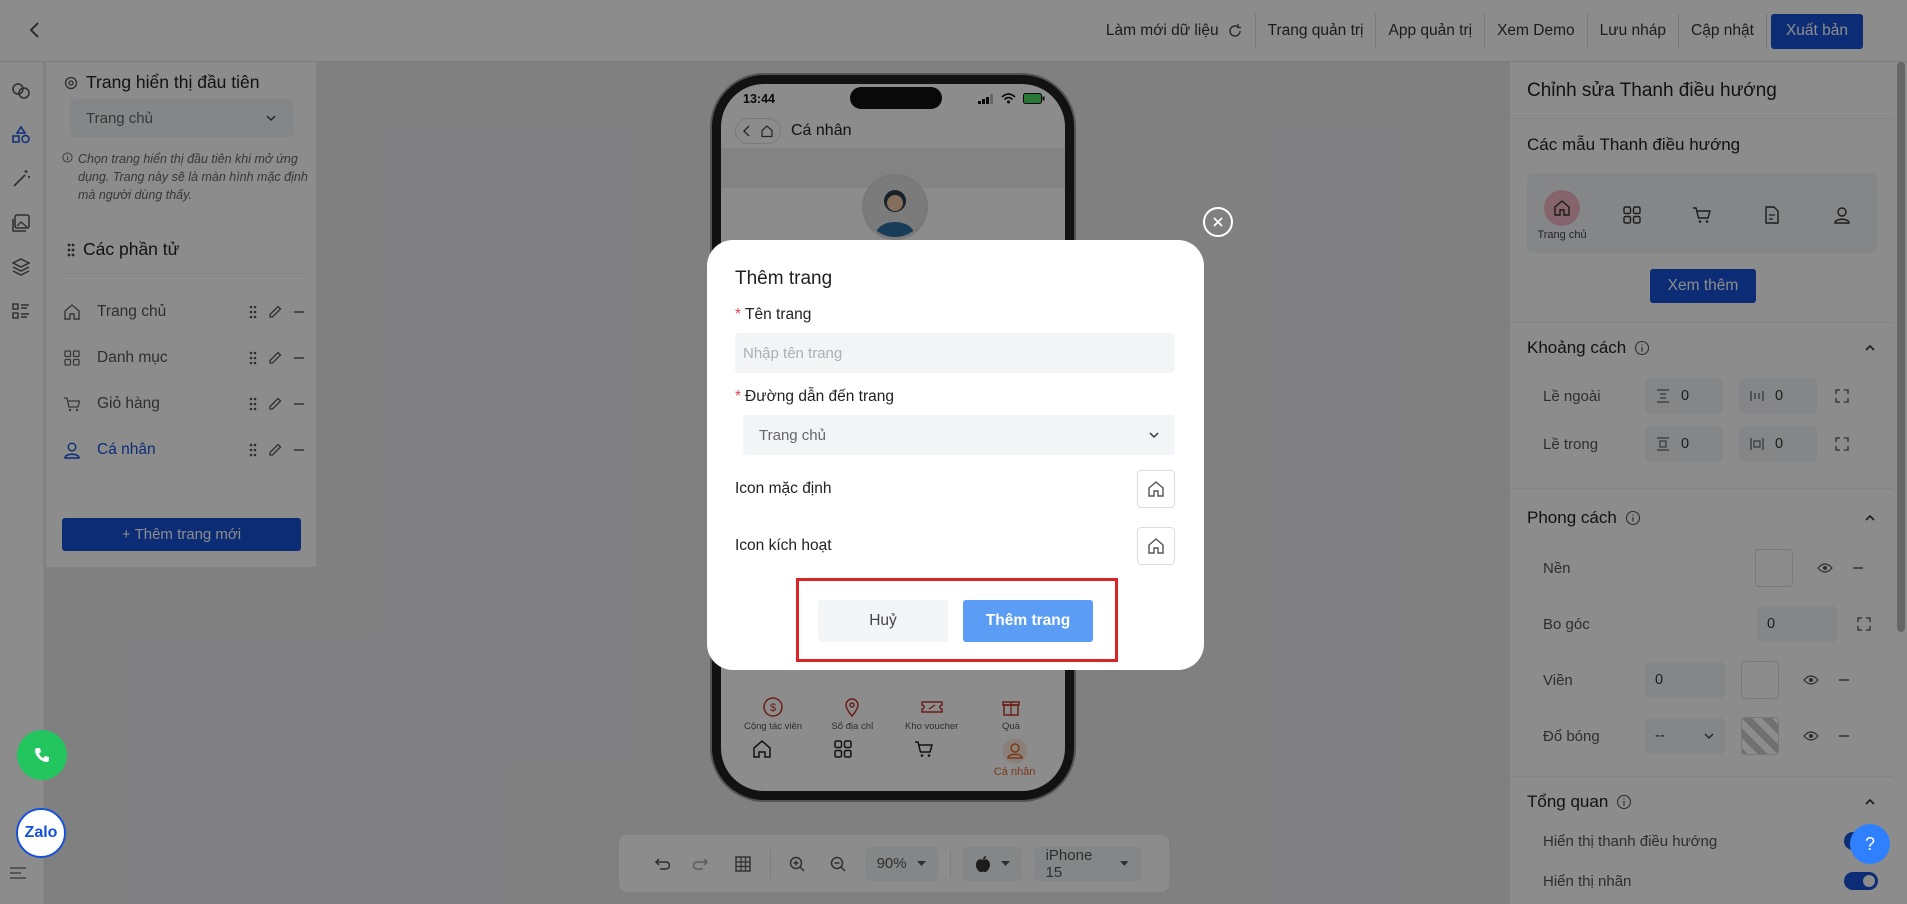  I want to click on active-icon-row: Icon kích hoạt, so click(955, 546).